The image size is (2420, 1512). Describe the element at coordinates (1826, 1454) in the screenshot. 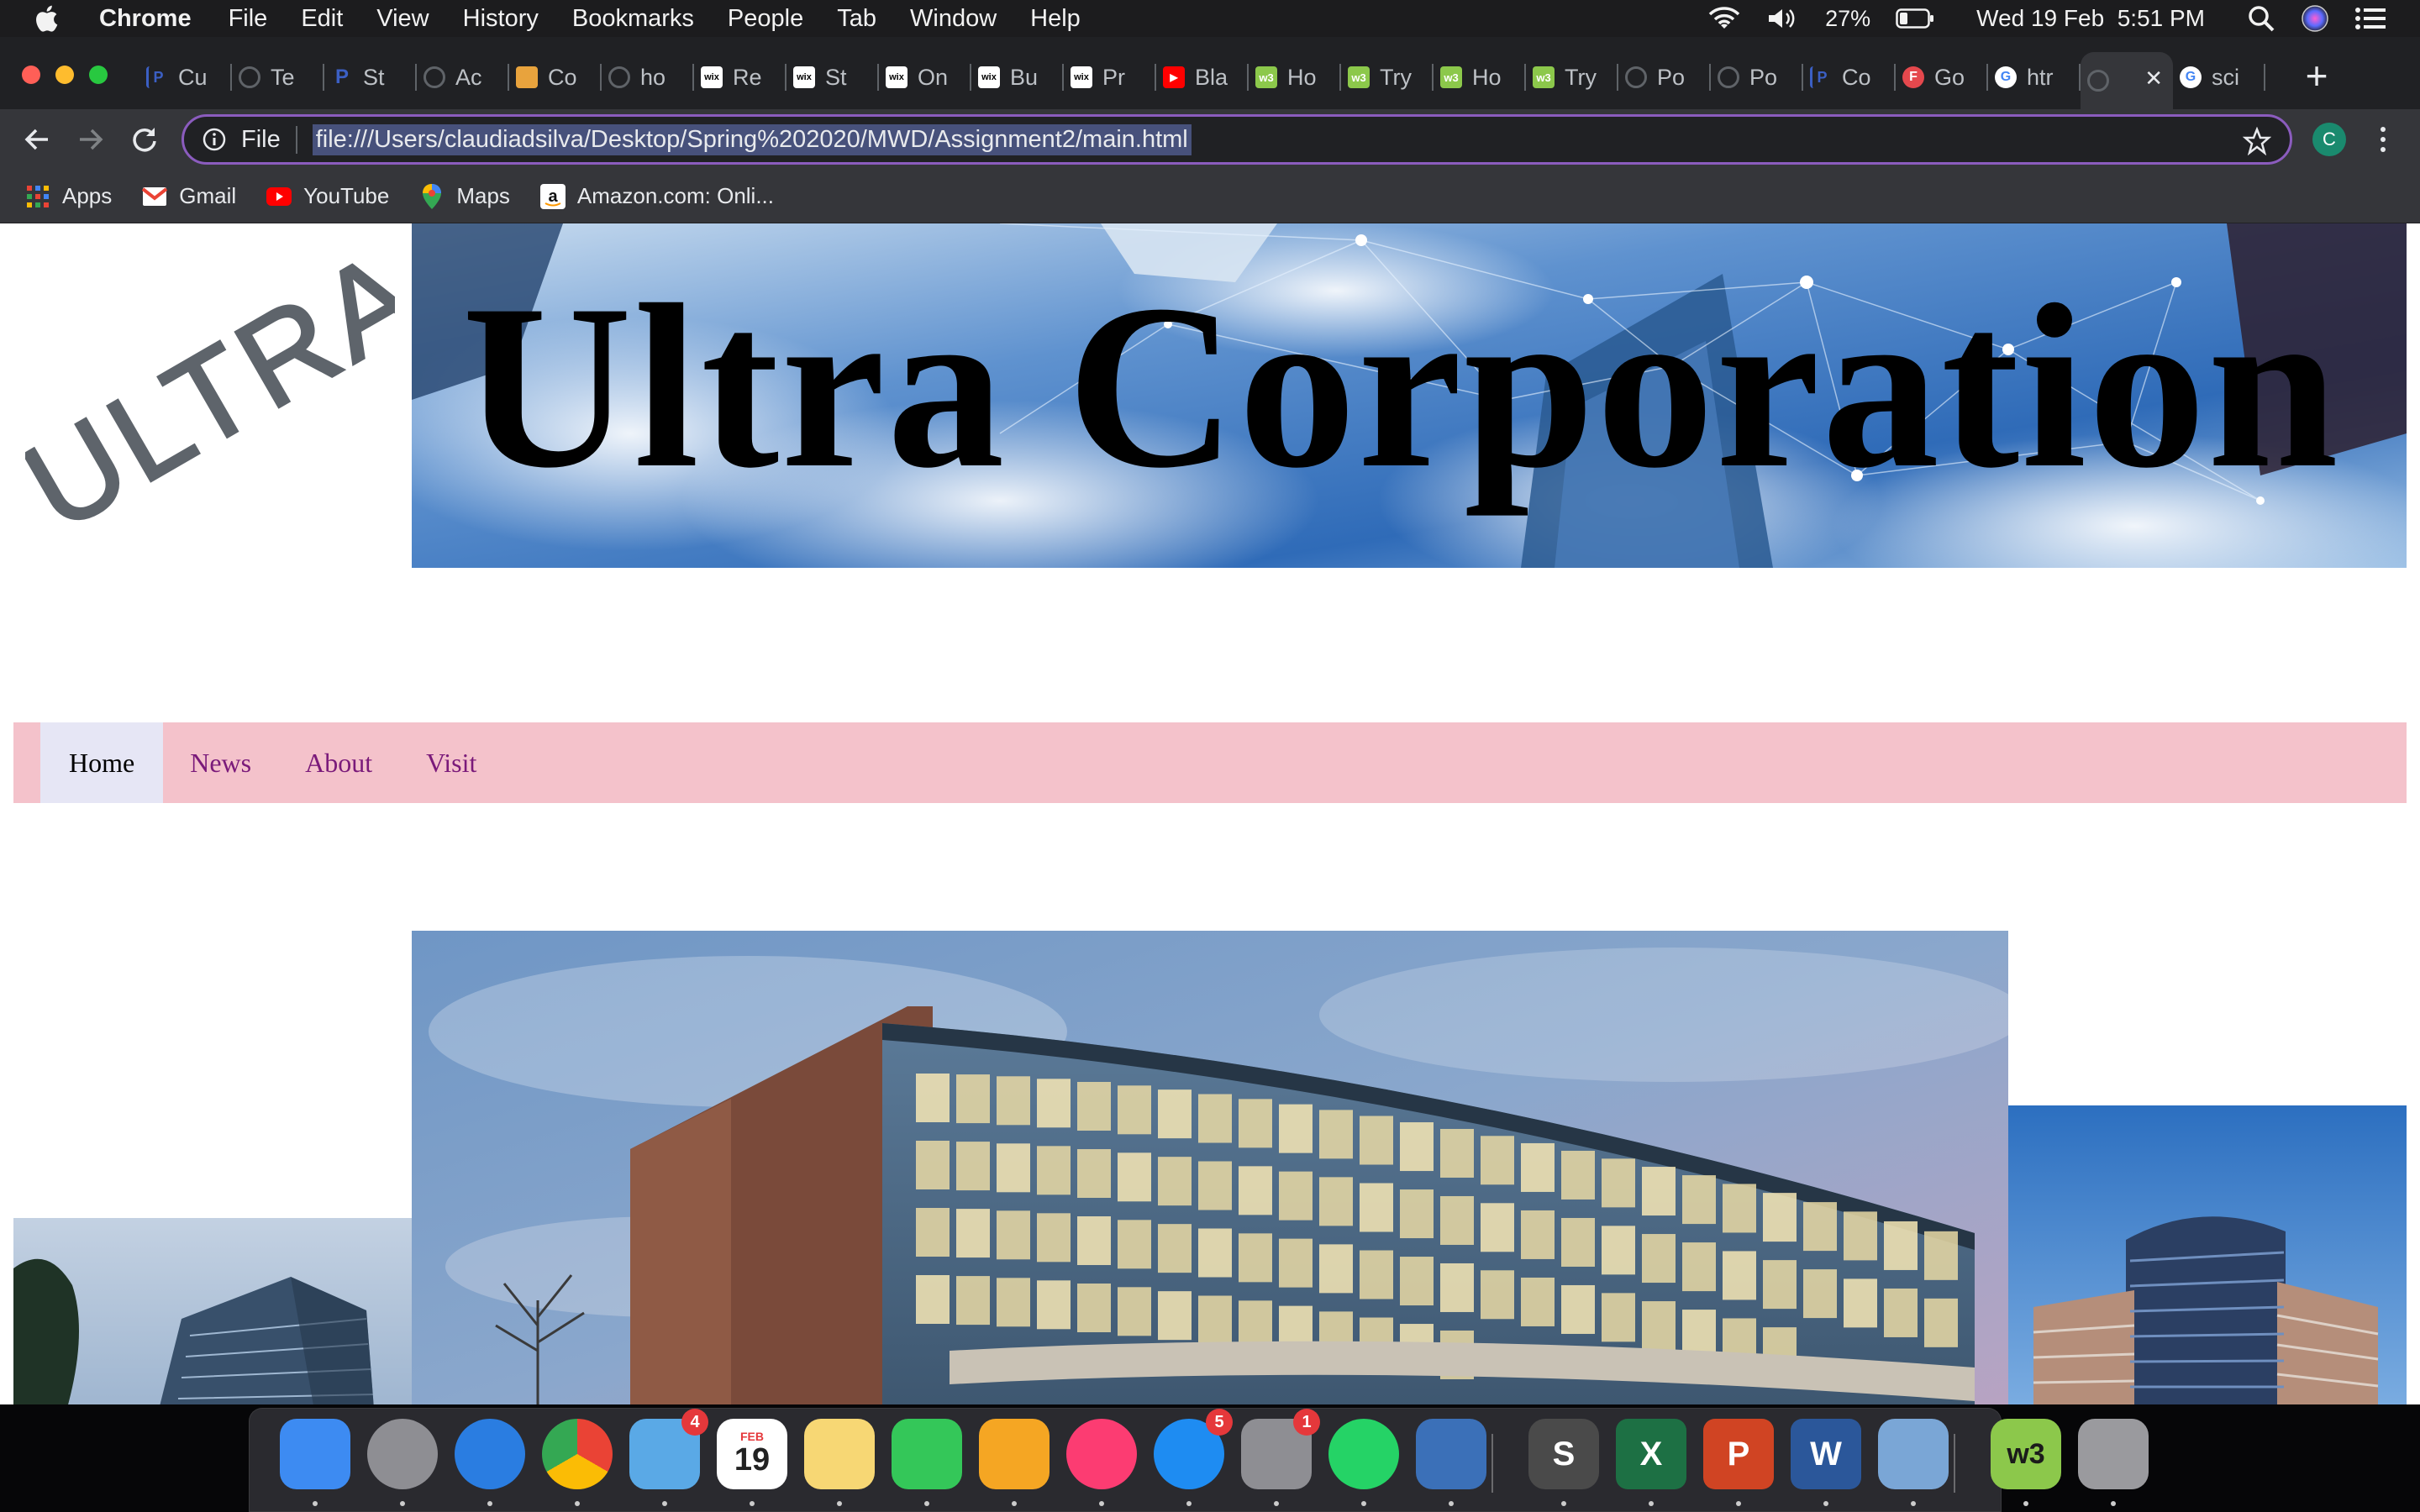

I see `word-icon: W` at that location.